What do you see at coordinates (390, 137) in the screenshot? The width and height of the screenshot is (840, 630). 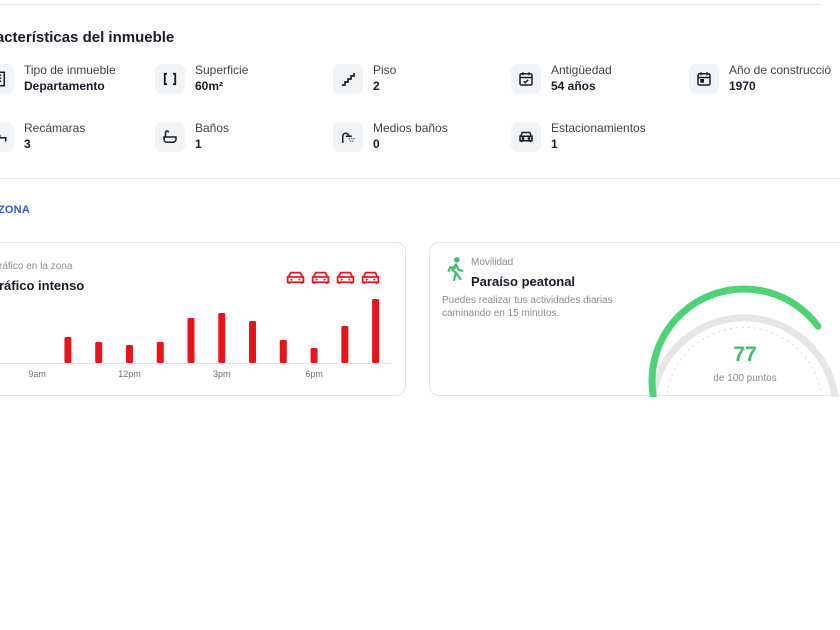 I see `feature-half-baths: Medios baños 0` at bounding box center [390, 137].